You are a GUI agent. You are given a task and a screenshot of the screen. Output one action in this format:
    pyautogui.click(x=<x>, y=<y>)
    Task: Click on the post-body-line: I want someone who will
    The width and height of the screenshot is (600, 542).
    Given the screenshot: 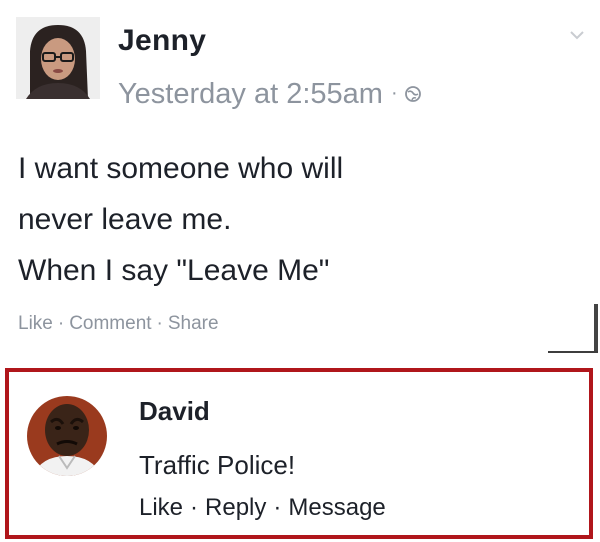 What is the action you would take?
    pyautogui.click(x=181, y=168)
    